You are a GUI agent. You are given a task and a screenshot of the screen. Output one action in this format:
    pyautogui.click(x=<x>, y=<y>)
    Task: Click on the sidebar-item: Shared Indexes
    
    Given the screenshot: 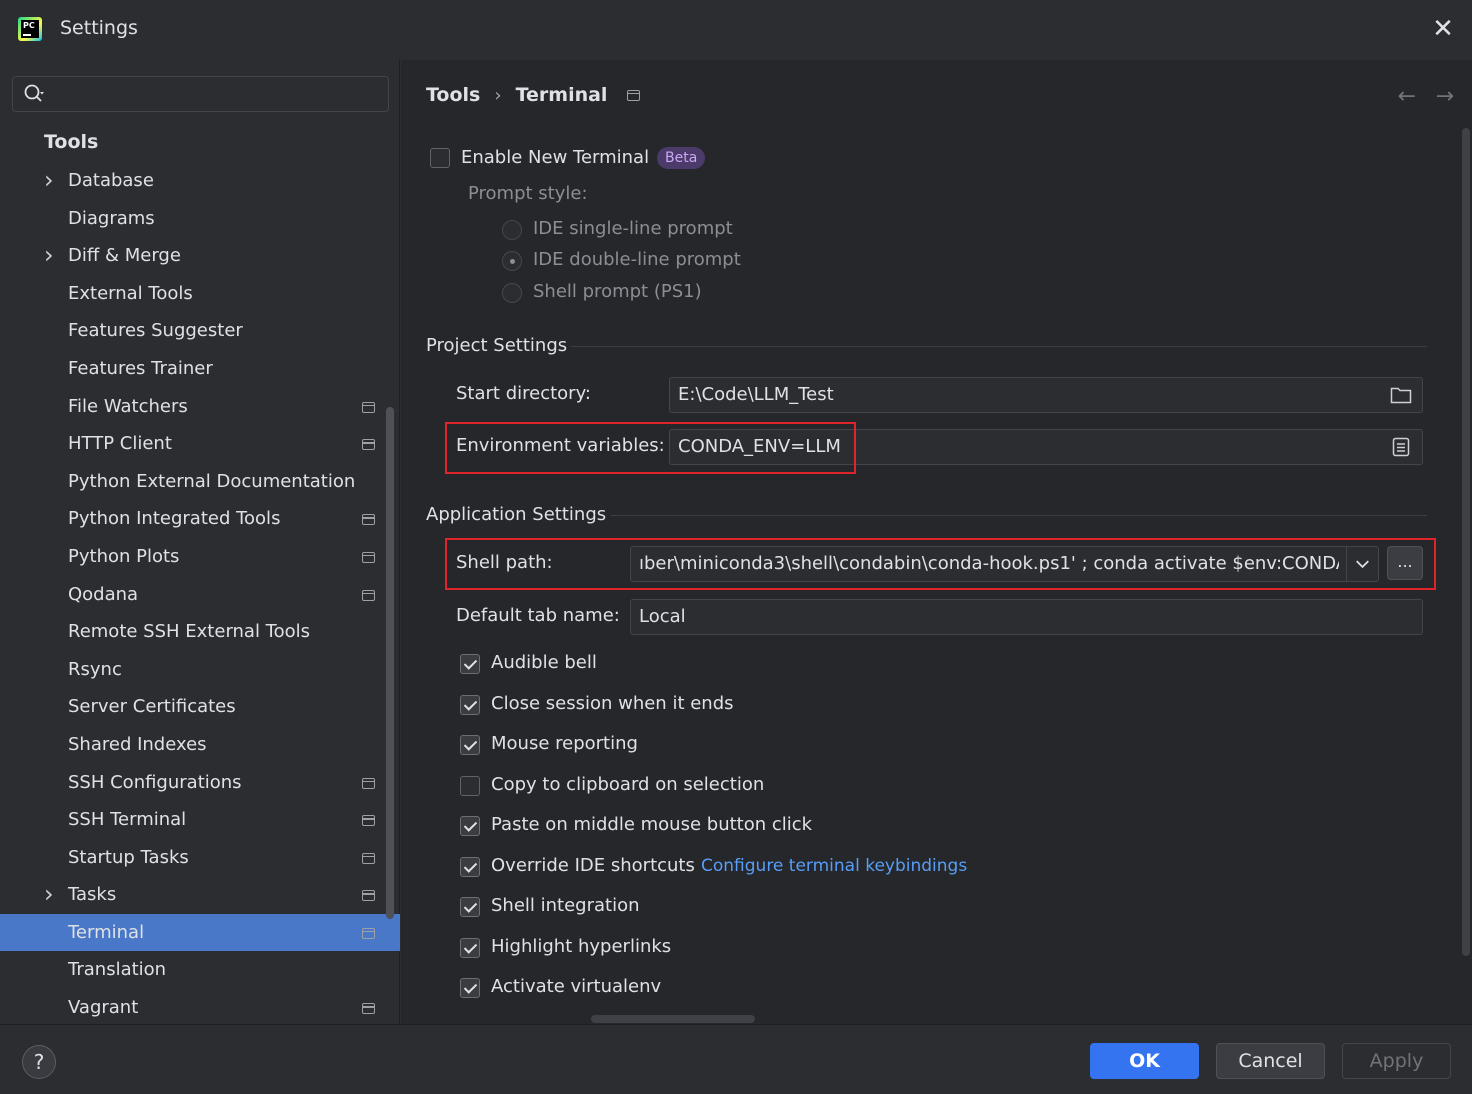 What is the action you would take?
    pyautogui.click(x=200, y=745)
    